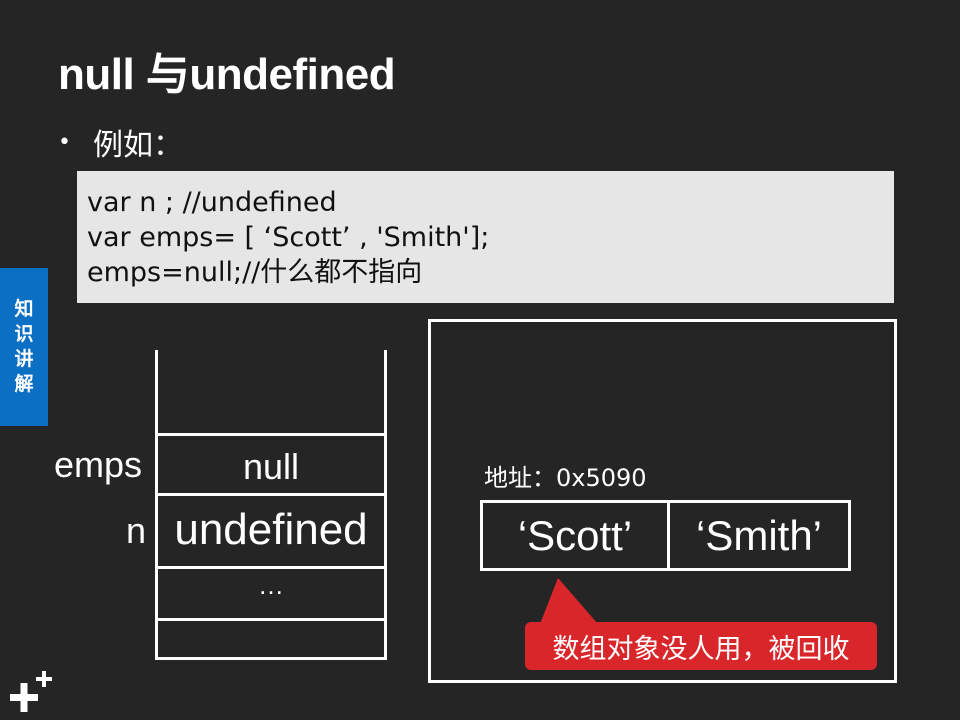 Image resolution: width=960 pixels, height=720 pixels. Describe the element at coordinates (24, 309) in the screenshot. I see `side-tab-char-1: 知` at that location.